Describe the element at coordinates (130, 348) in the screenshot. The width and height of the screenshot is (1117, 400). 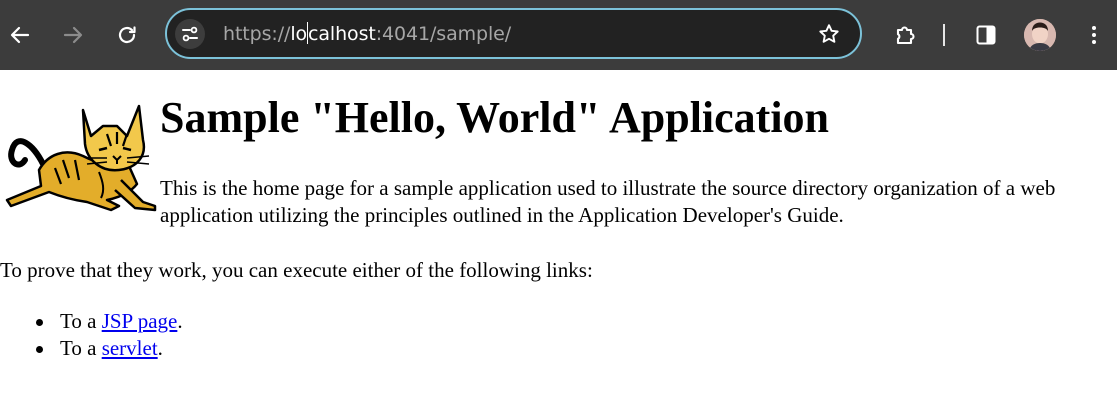
I see `servlet-link: servlet` at that location.